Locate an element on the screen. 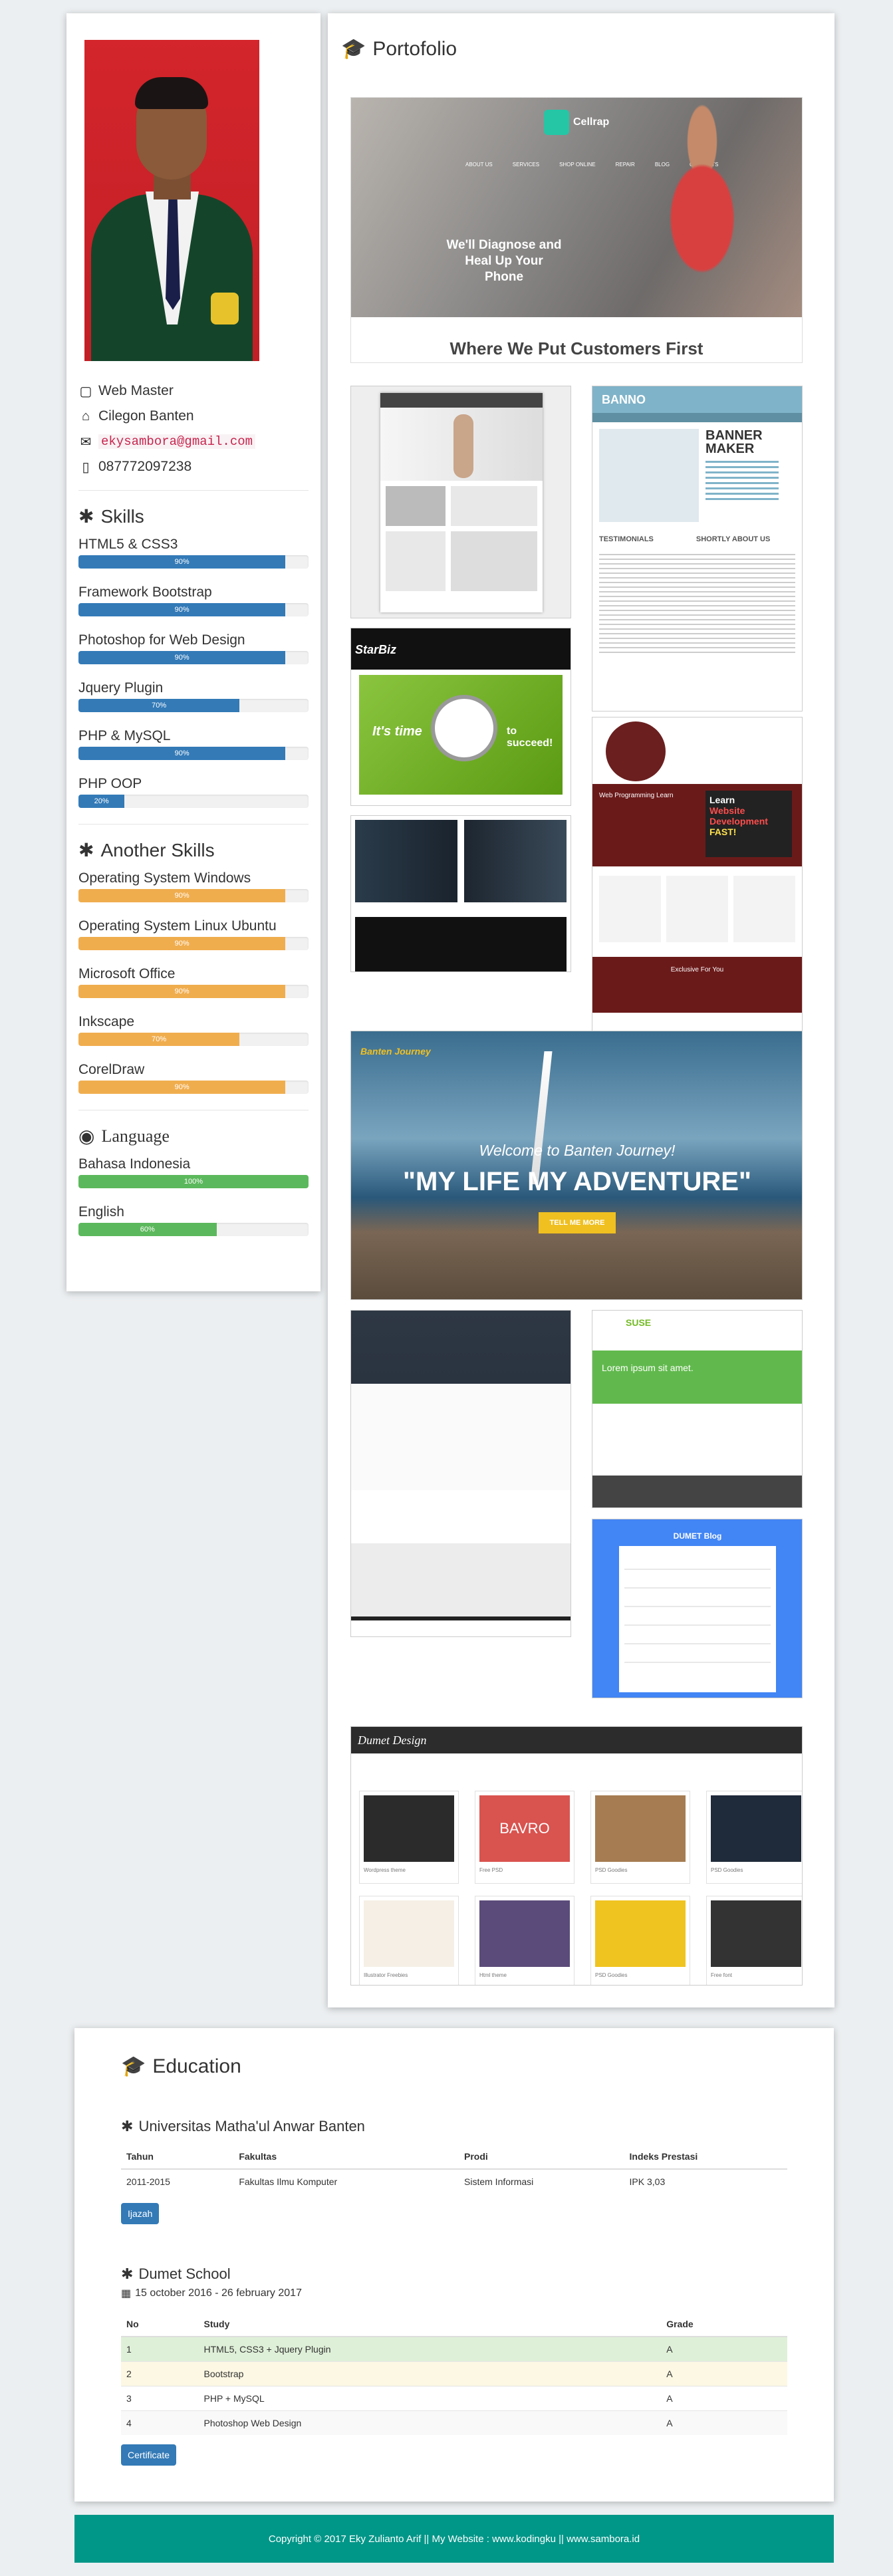 This screenshot has width=893, height=2576. design-card-caption: Free font is located at coordinates (722, 1975).